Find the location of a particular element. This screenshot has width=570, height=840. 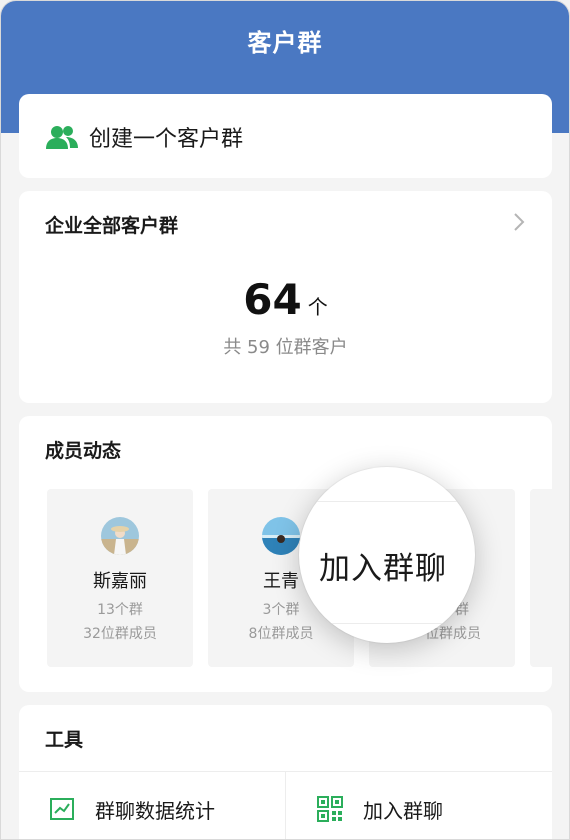

tools-card: 工具 群聊数据统计 加入群聊 is located at coordinates (285, 772).